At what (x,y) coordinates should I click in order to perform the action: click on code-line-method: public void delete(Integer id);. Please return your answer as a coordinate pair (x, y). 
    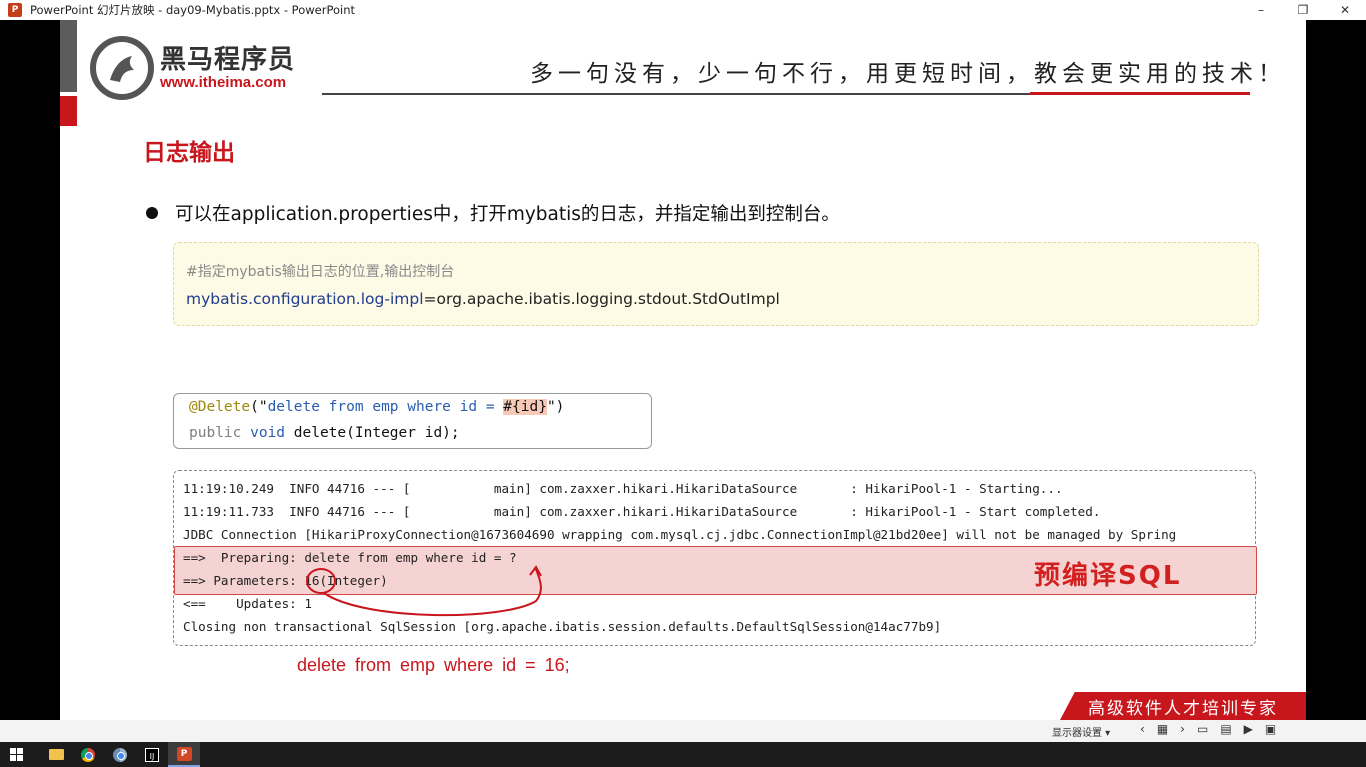
    Looking at the image, I should click on (324, 433).